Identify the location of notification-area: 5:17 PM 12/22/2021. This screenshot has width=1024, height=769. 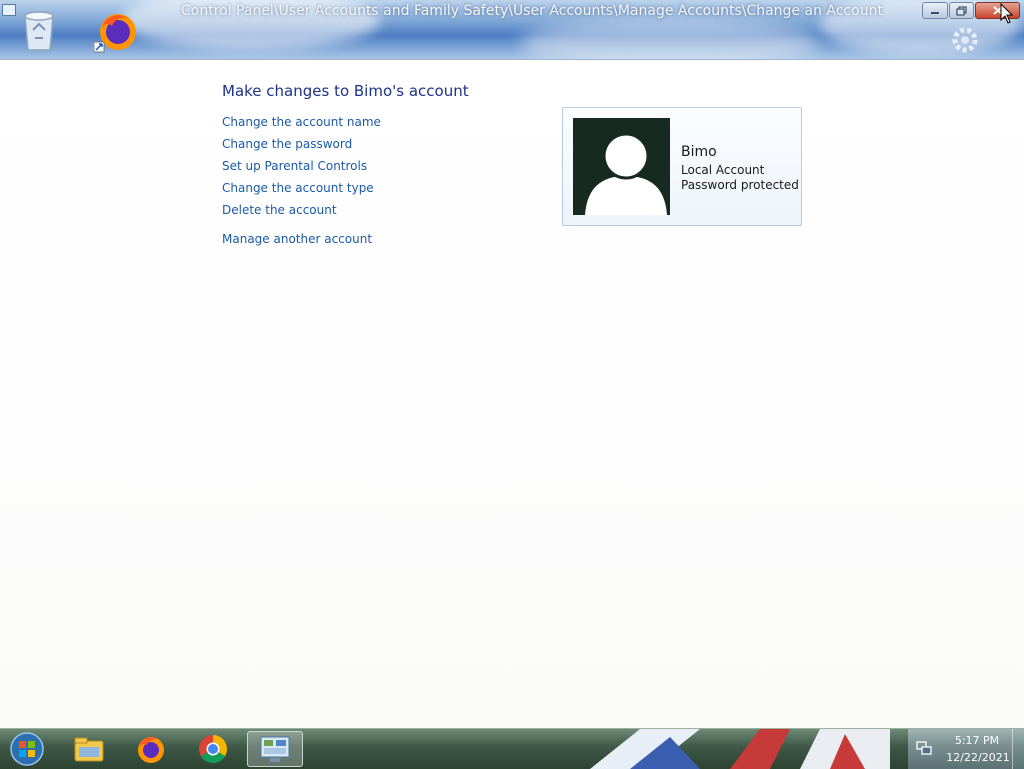
(966, 749).